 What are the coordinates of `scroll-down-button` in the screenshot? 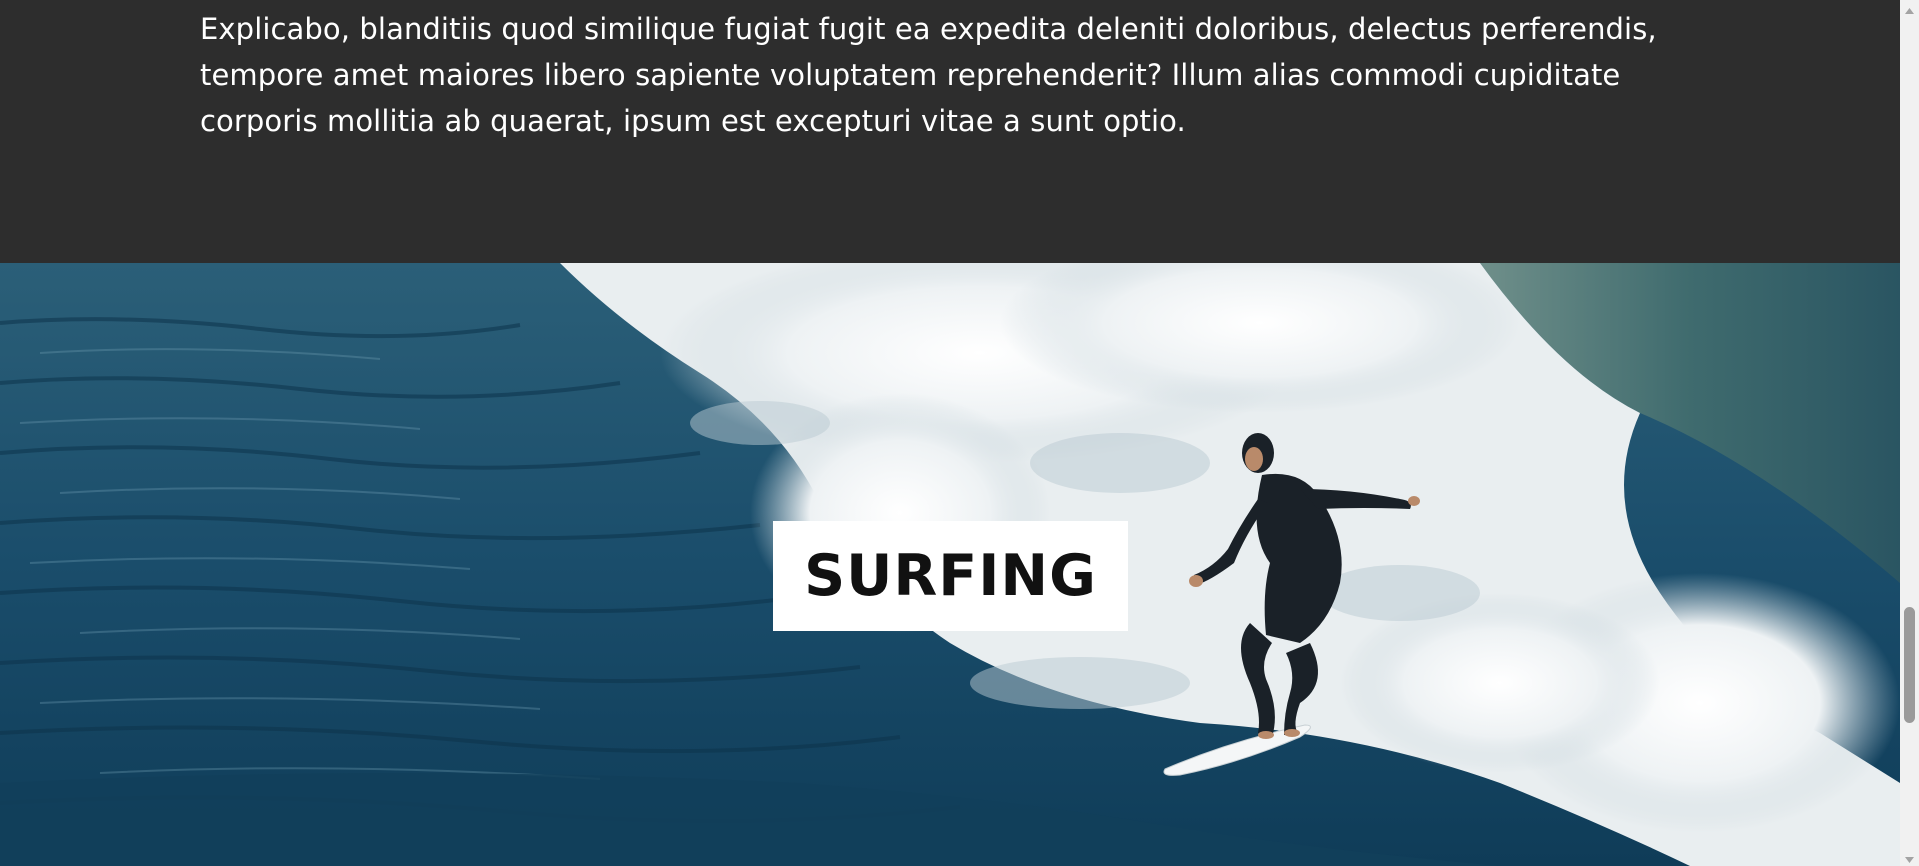 It's located at (1909, 857).